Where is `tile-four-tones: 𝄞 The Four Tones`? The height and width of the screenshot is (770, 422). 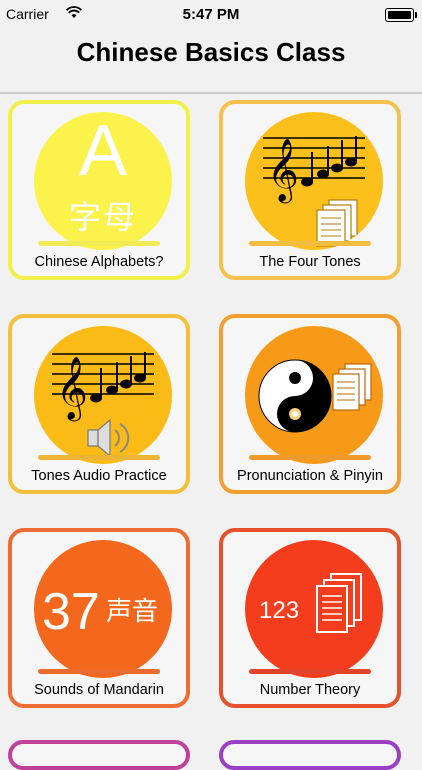 tile-four-tones: 𝄞 The Four Tones is located at coordinates (310, 190).